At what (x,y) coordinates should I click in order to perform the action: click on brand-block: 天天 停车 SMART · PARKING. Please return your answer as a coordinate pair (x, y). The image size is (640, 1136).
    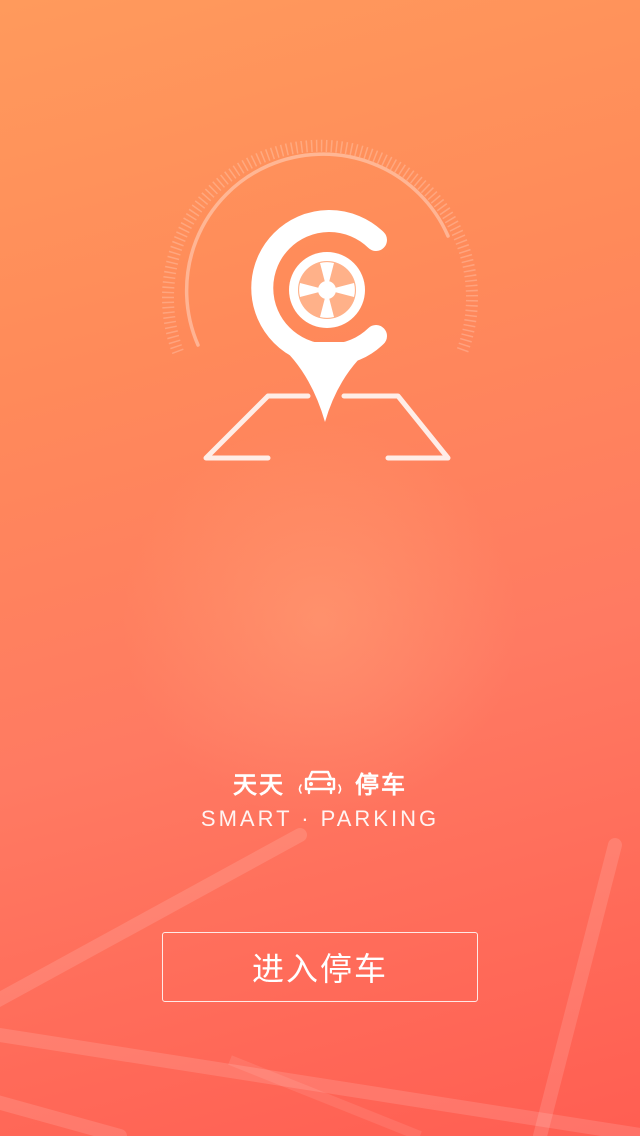
    Looking at the image, I should click on (320, 797).